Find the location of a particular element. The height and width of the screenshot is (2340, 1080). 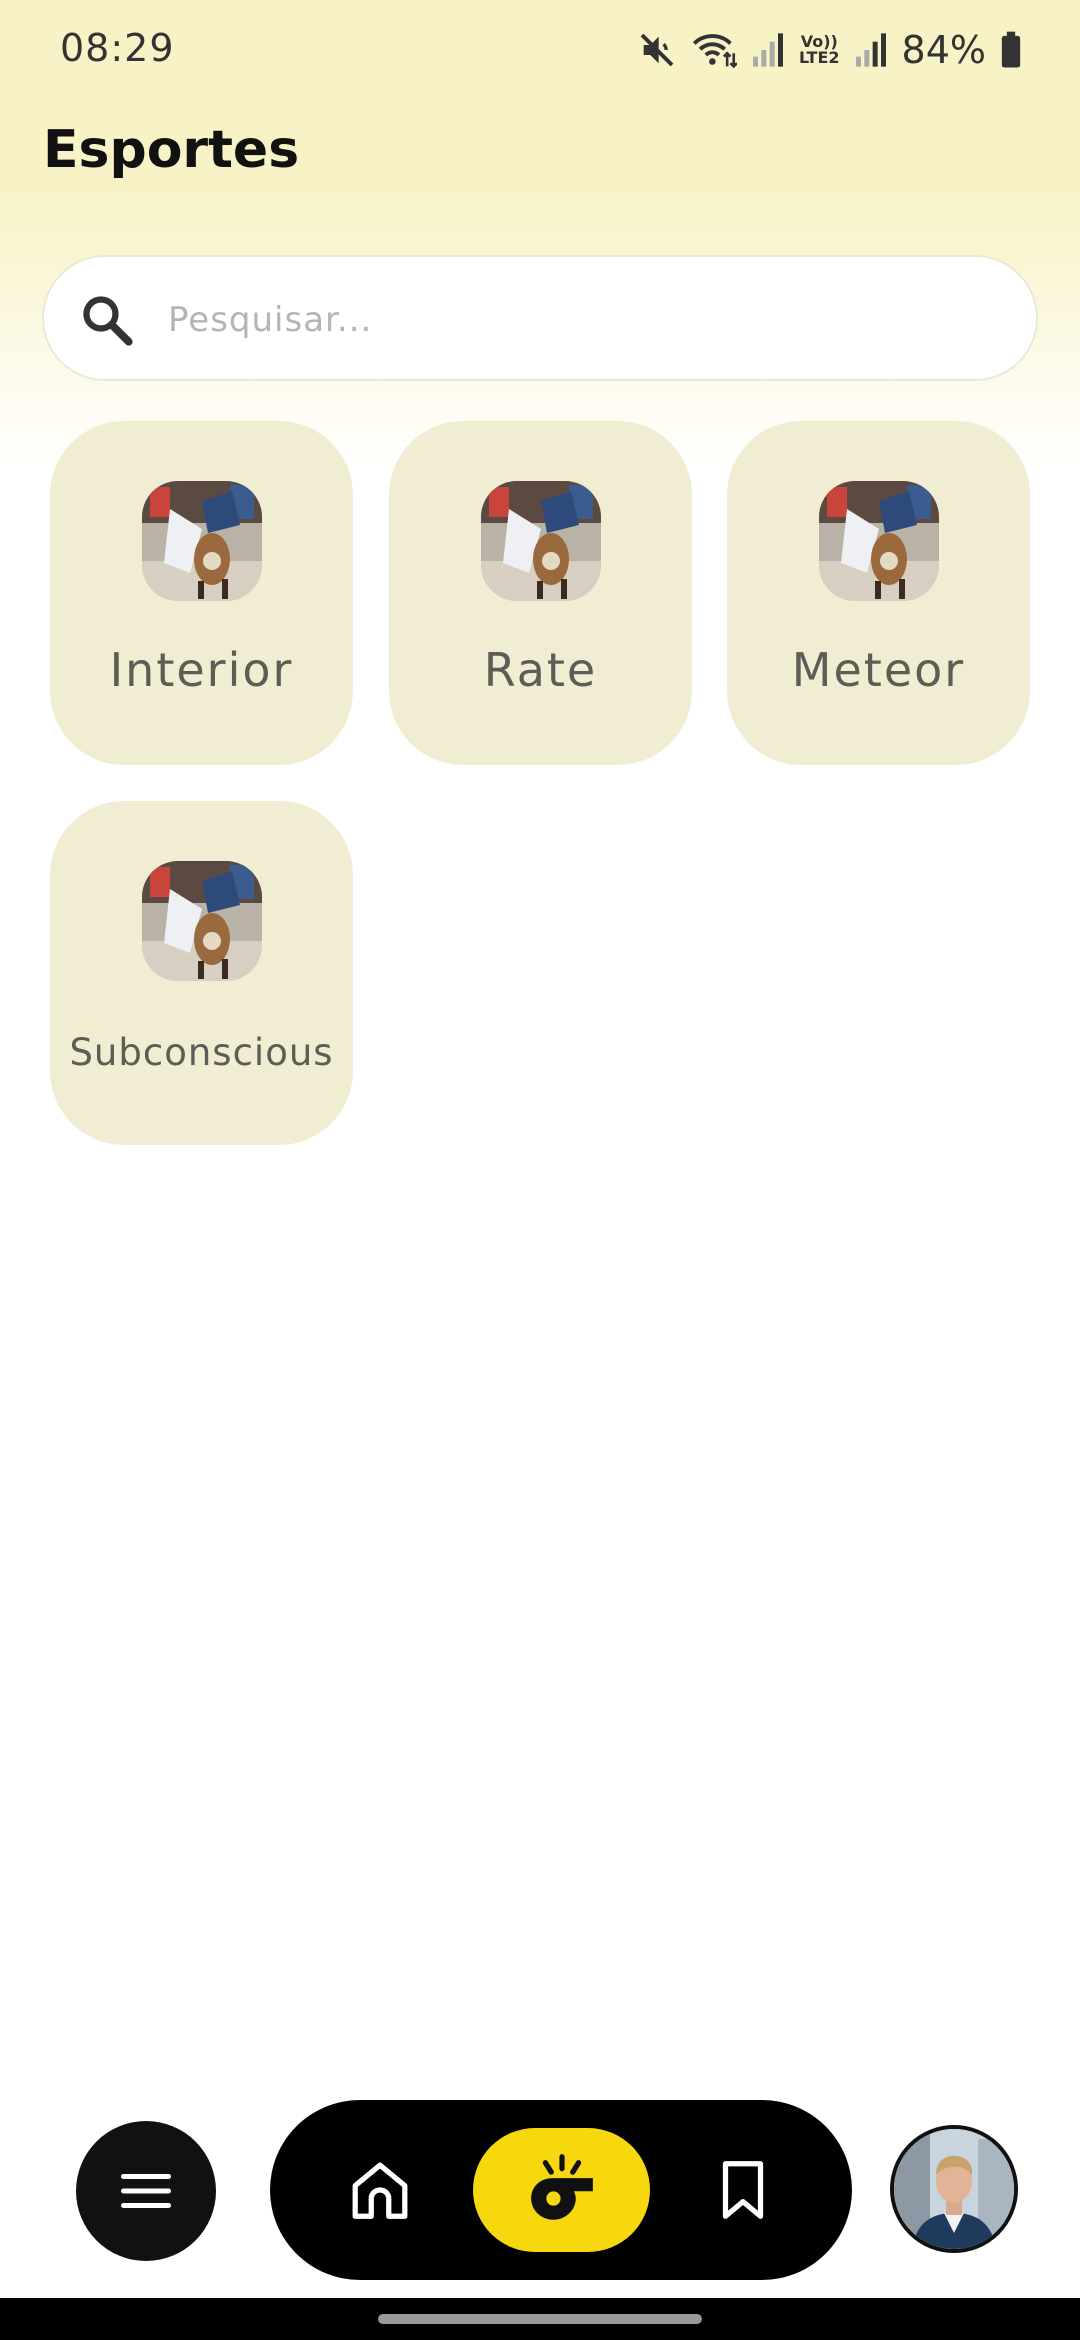

status-bar: 08:29 Vo)) LTE2 84% is located at coordinates (540, 50).